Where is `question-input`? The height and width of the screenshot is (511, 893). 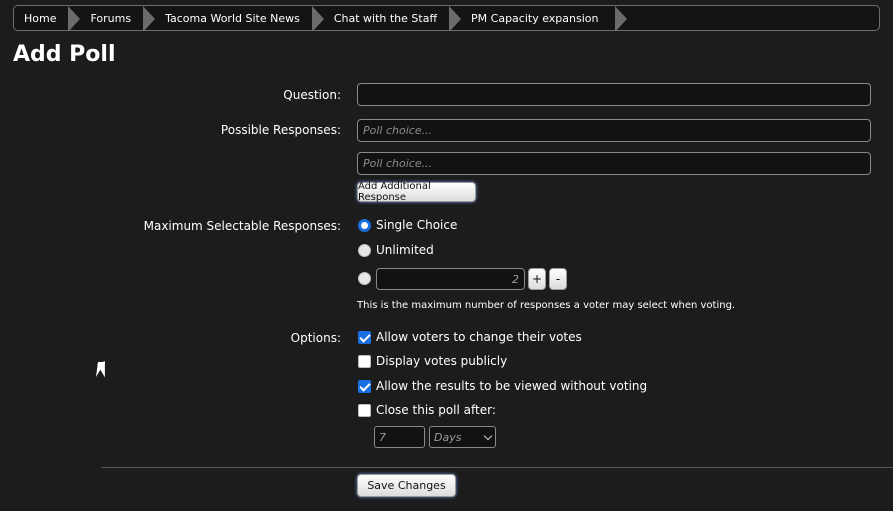 question-input is located at coordinates (614, 94).